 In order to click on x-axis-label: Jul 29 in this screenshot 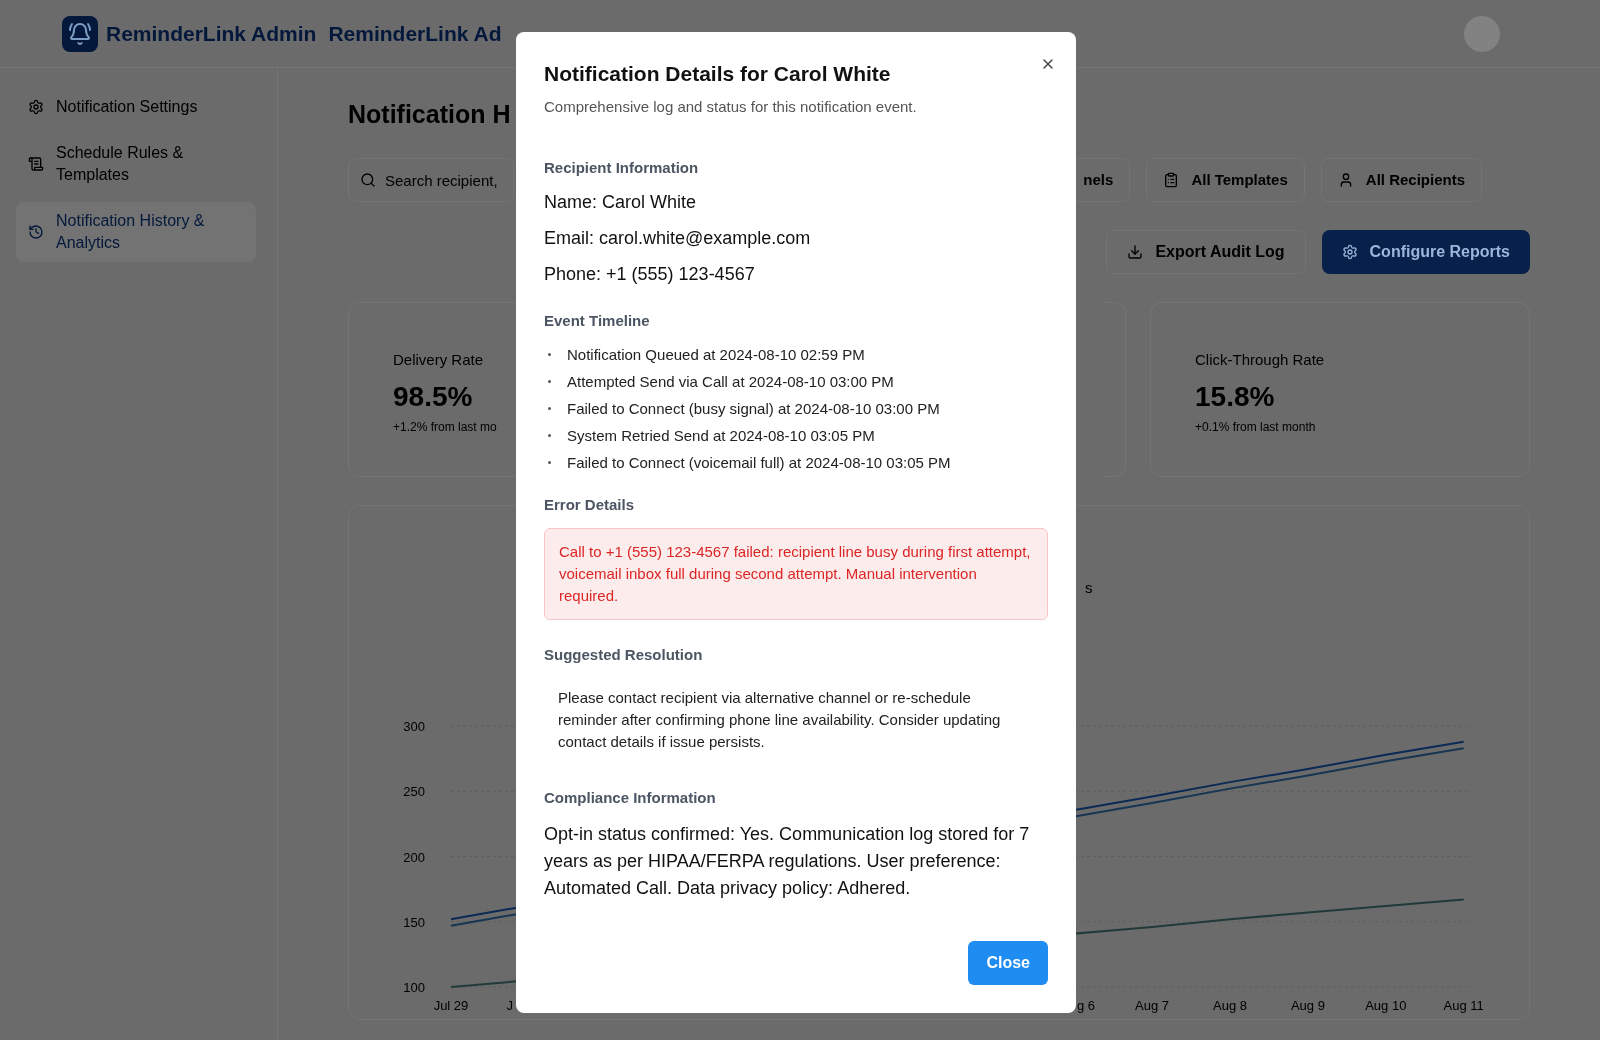, I will do `click(451, 1005)`.